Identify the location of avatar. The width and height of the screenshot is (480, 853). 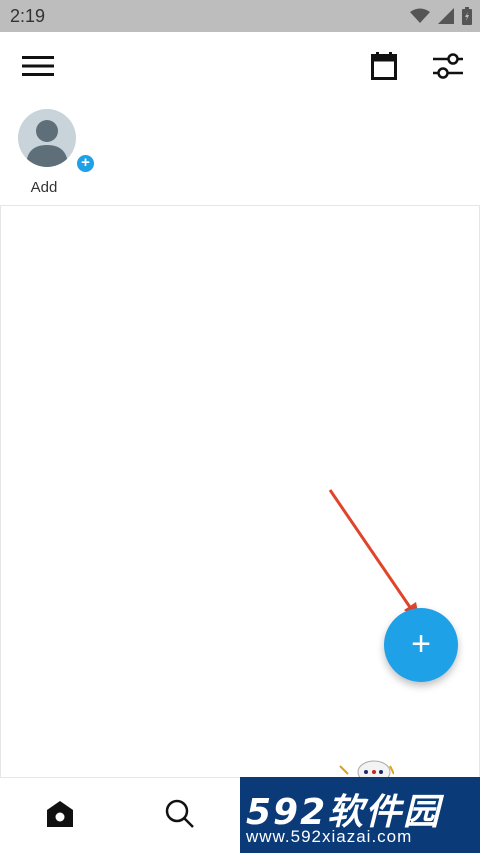
(47, 138).